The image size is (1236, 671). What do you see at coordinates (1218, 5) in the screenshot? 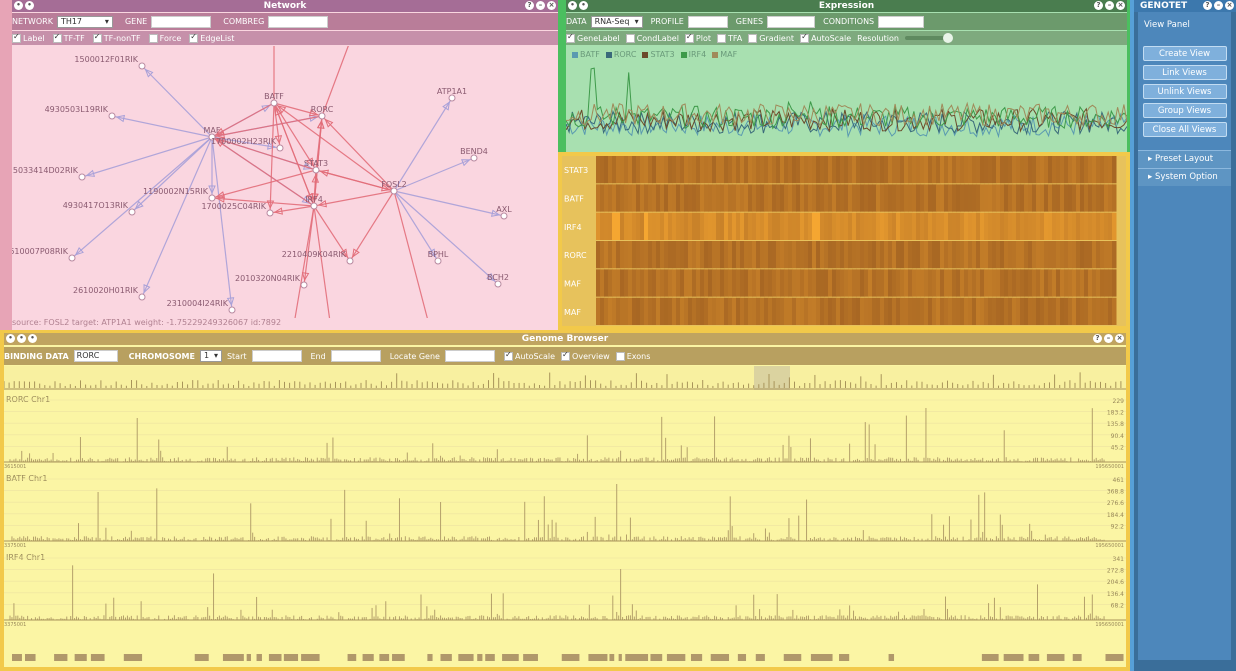
I see `minimize-icon: –` at bounding box center [1218, 5].